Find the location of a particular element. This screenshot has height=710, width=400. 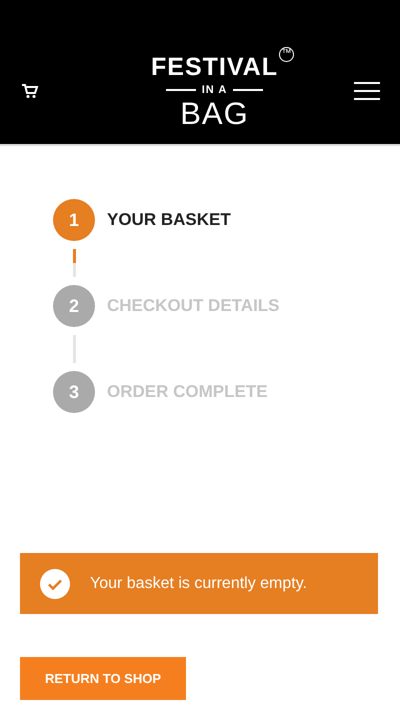

step-number: 1 is located at coordinates (74, 220).